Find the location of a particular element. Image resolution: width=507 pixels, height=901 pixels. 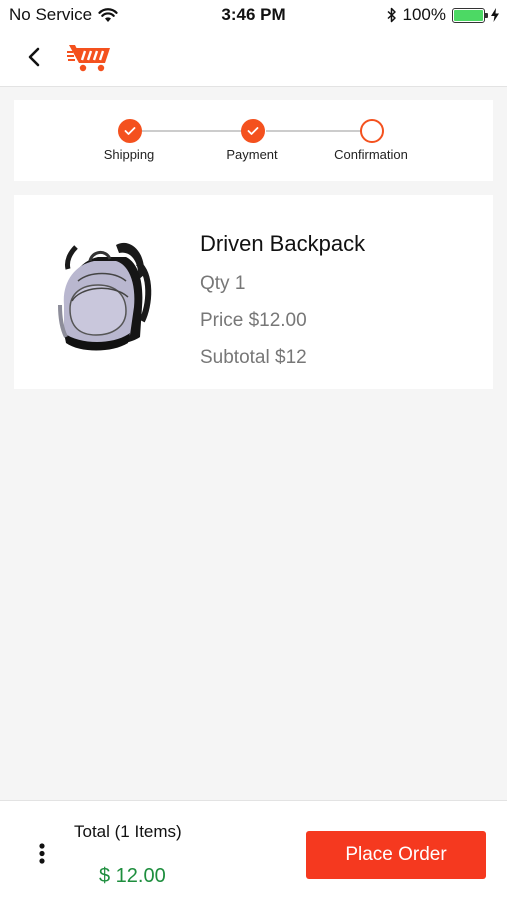

shopping-cart-logo is located at coordinates (89, 57).